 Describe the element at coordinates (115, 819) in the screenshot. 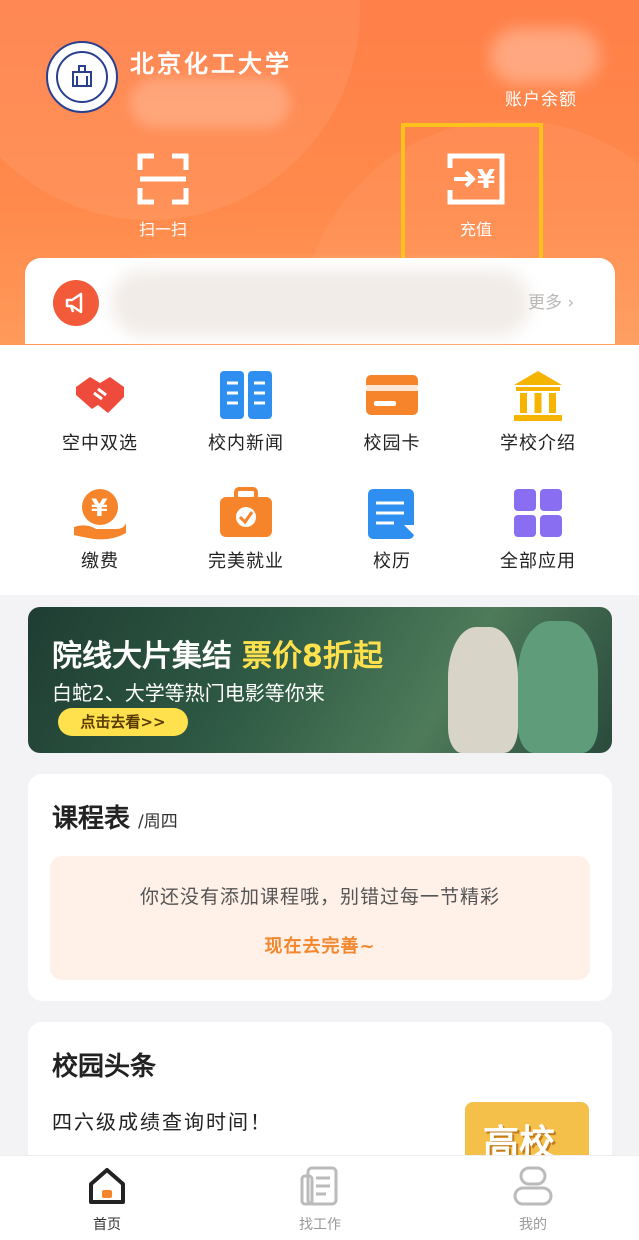

I see `schedule-title: 课程表/周四` at that location.